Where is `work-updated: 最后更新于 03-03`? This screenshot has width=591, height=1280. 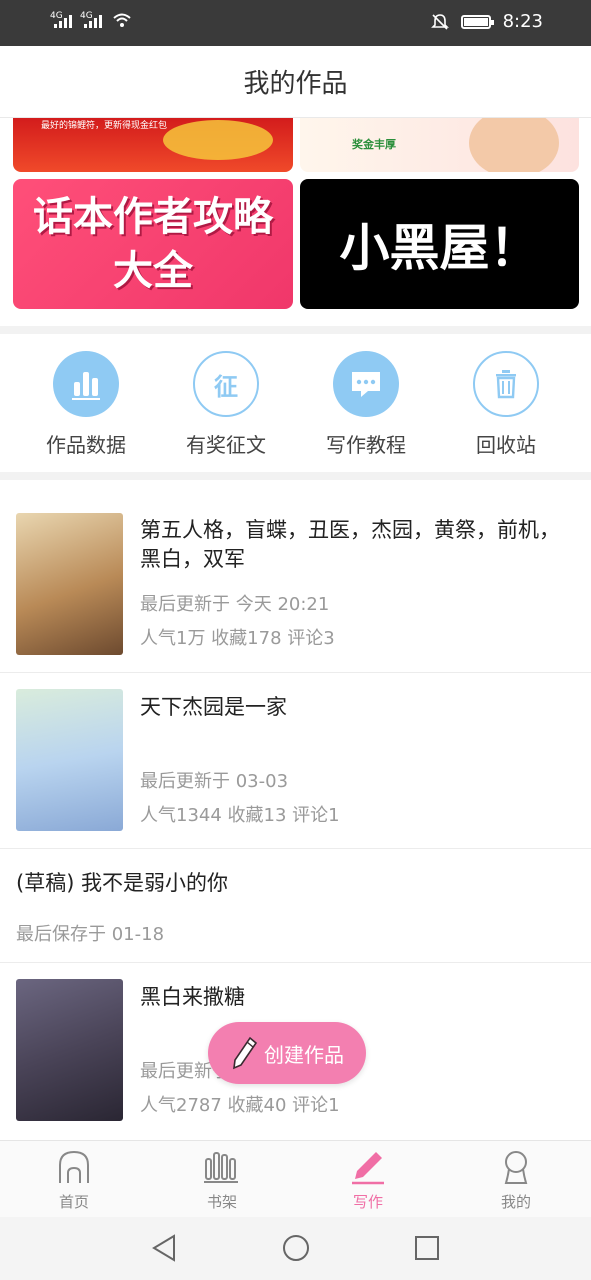 work-updated: 最后更新于 03-03 is located at coordinates (214, 781).